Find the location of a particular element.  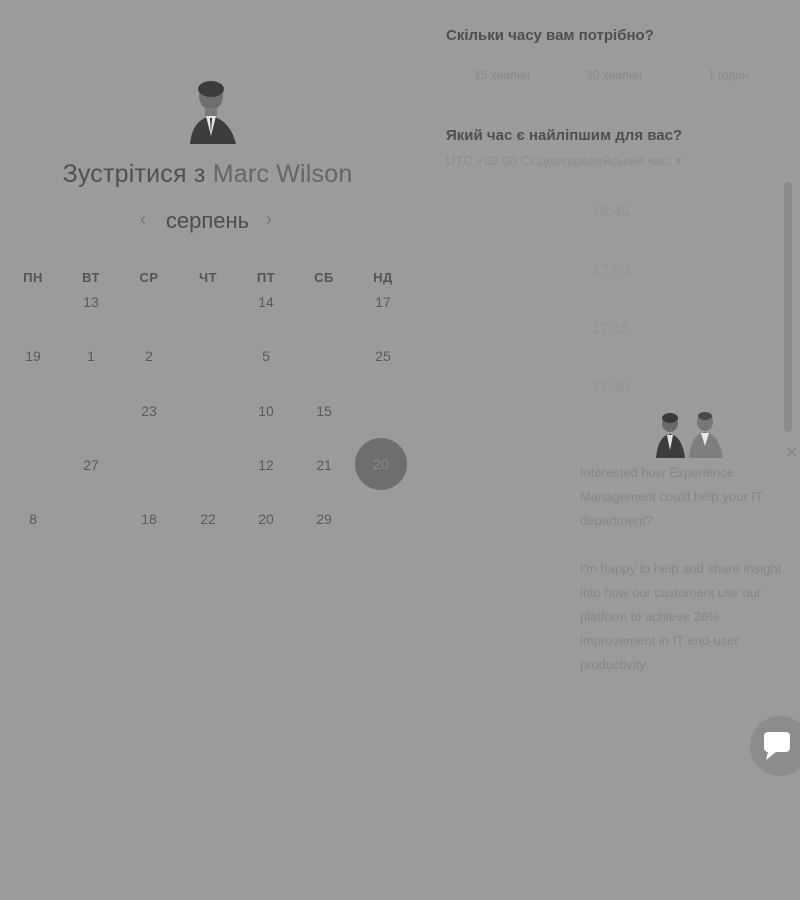

chevron-down-icon: ▾ is located at coordinates (676, 160).